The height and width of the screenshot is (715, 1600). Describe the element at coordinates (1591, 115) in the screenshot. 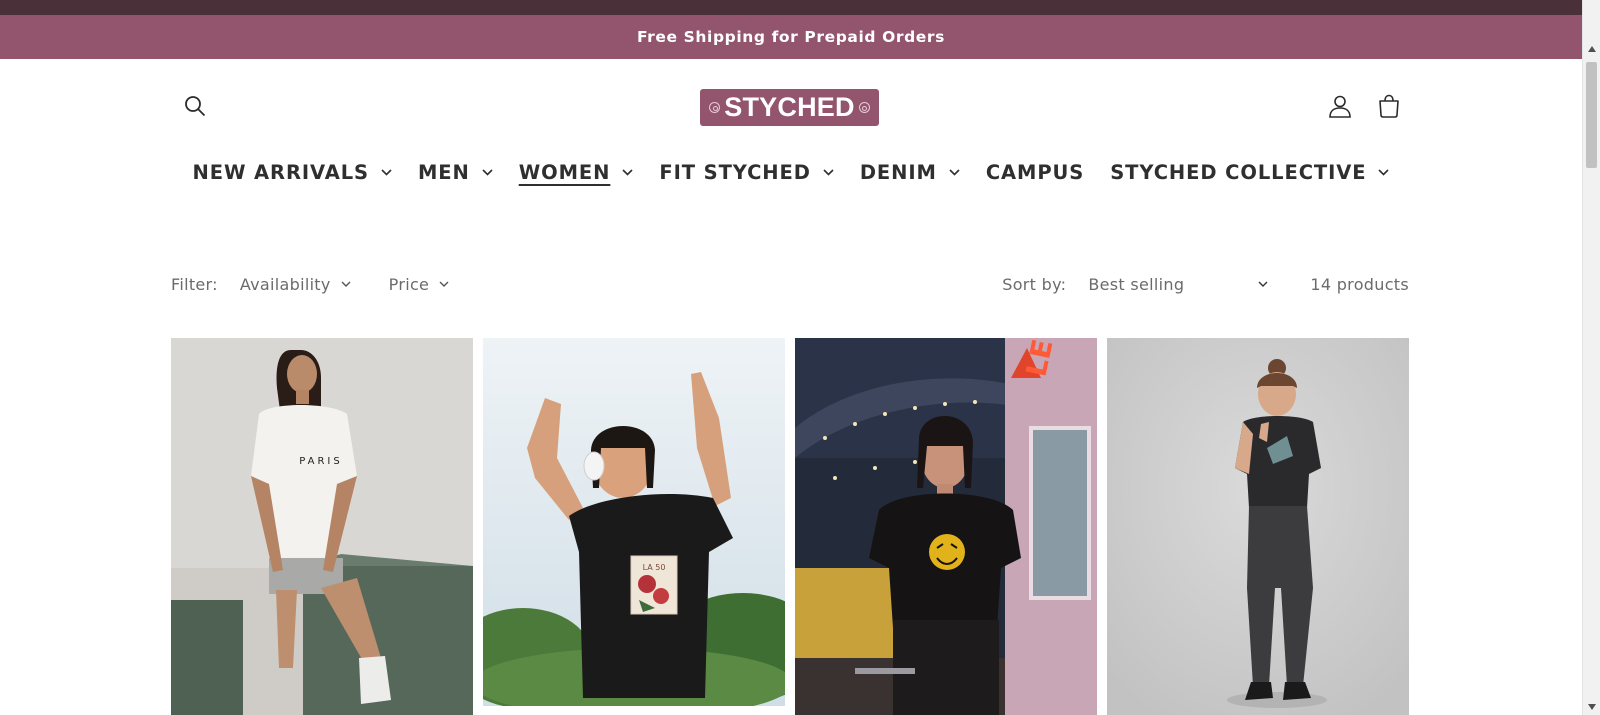

I see `scroll-thumb` at that location.